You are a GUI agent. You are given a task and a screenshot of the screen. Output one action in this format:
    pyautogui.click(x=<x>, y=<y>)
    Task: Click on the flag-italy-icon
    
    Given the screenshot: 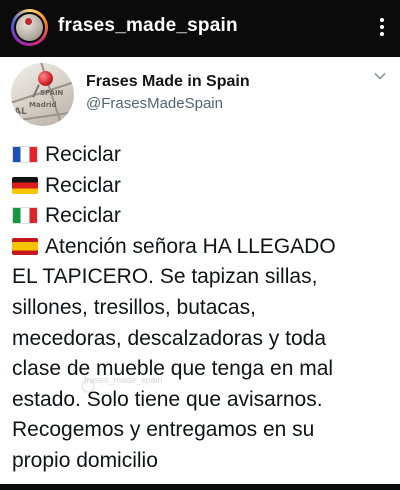 What is the action you would take?
    pyautogui.click(x=25, y=216)
    